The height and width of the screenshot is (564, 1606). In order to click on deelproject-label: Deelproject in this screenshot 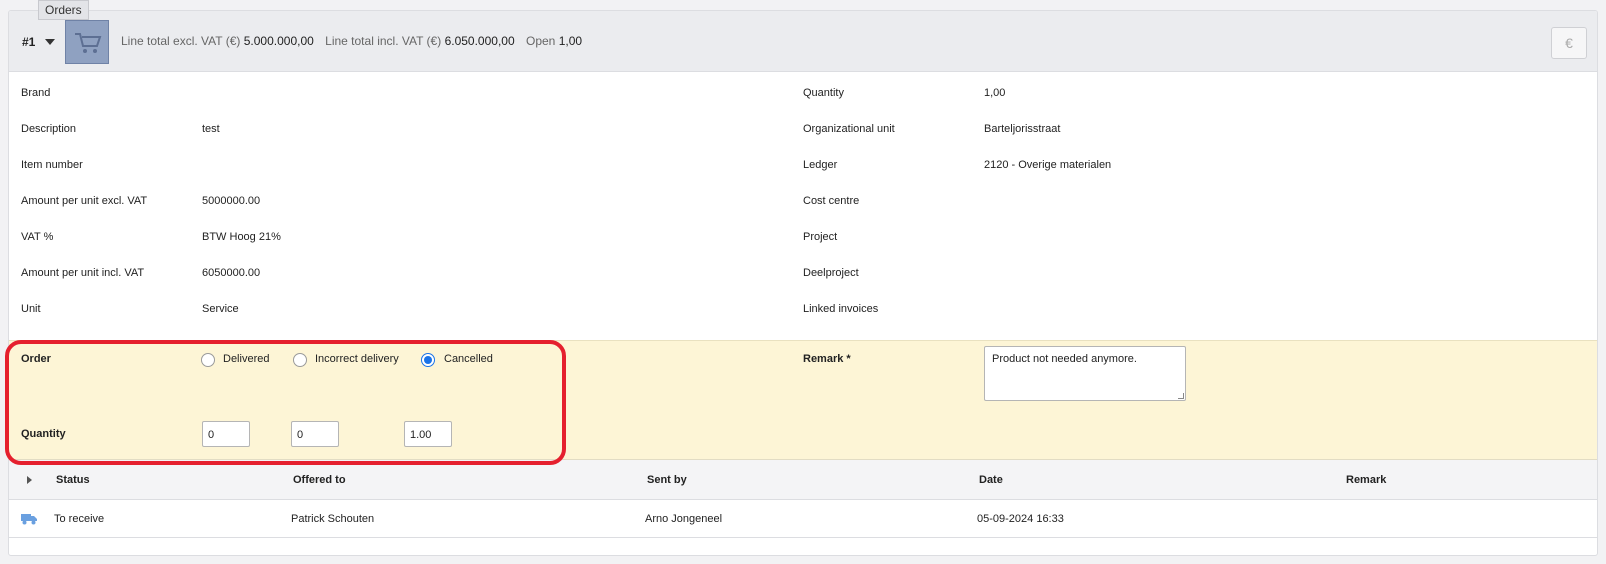, I will do `click(831, 273)`.